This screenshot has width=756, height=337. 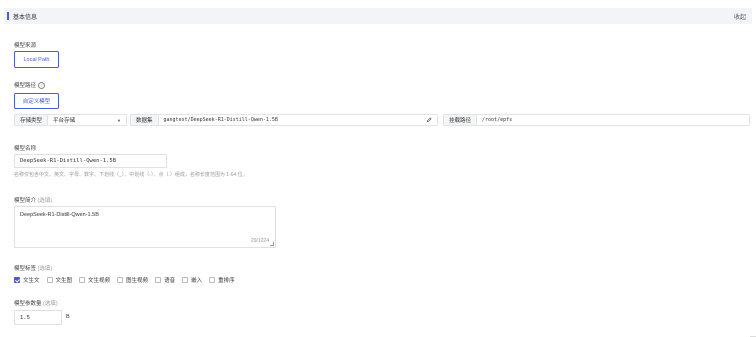 I want to click on resize-grip-icon, so click(x=272, y=244).